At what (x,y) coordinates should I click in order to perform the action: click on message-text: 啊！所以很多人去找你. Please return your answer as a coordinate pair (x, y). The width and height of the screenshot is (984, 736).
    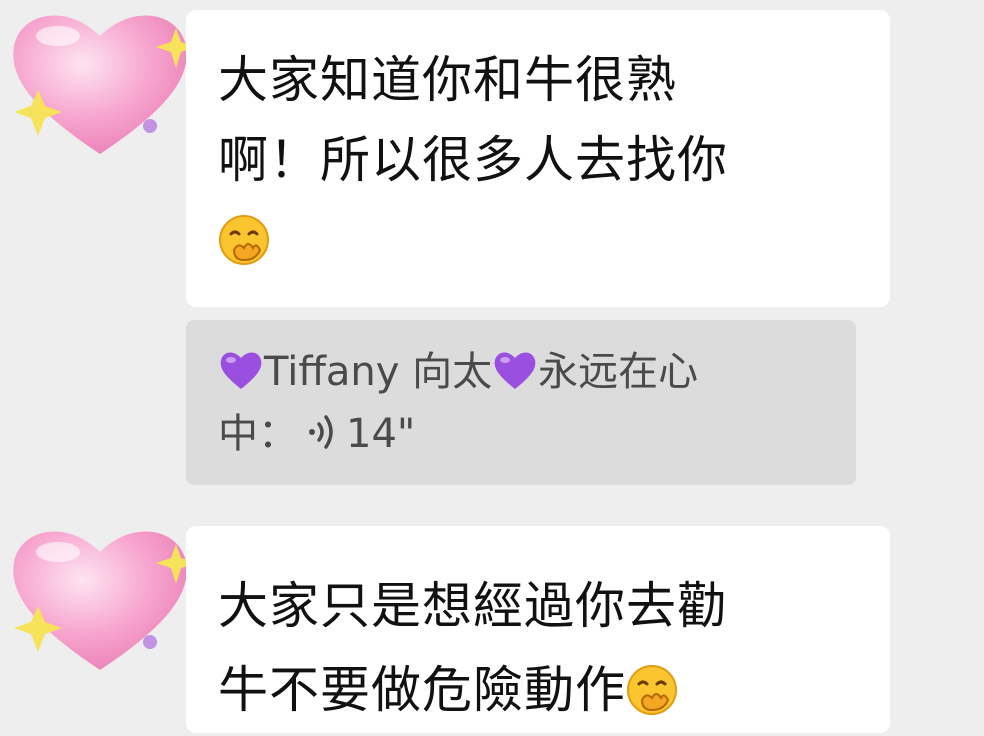
    Looking at the image, I should click on (473, 160).